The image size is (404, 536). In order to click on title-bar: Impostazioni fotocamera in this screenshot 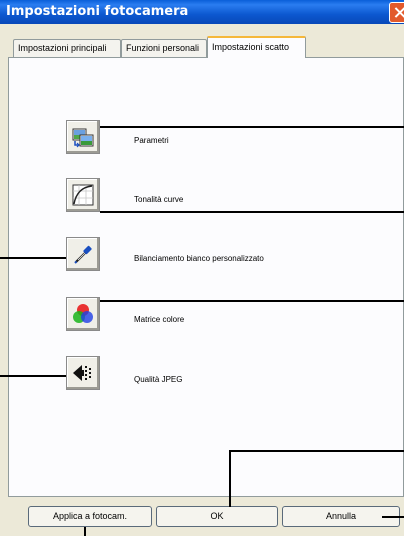, I will do `click(202, 12)`.